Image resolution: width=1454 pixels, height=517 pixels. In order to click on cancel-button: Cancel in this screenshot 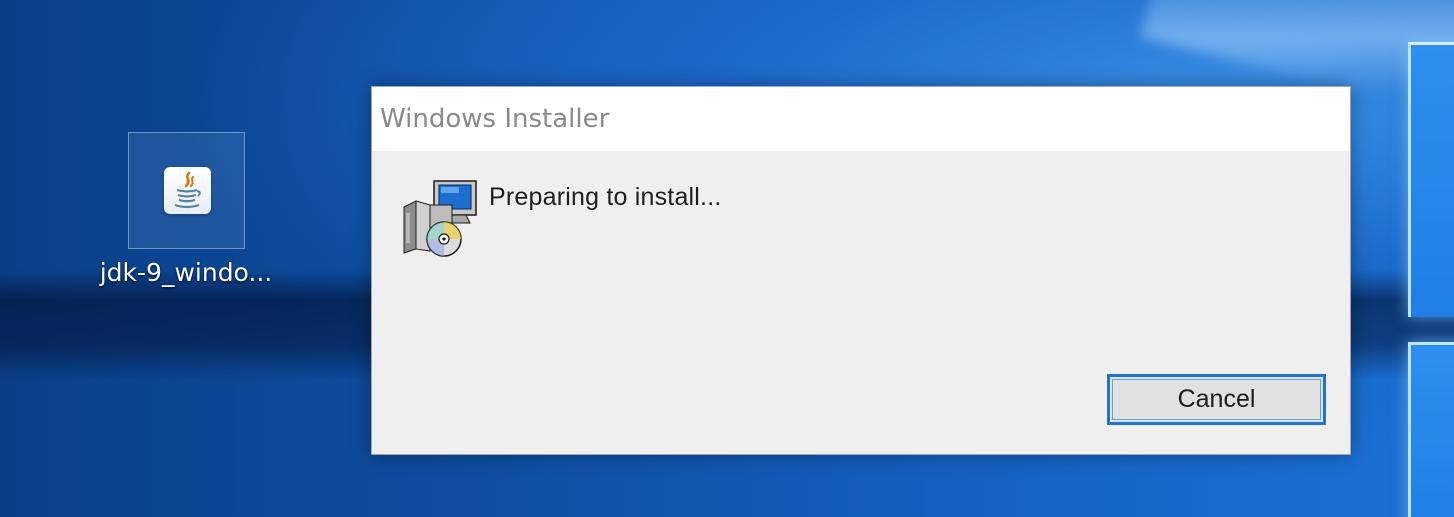, I will do `click(1216, 399)`.